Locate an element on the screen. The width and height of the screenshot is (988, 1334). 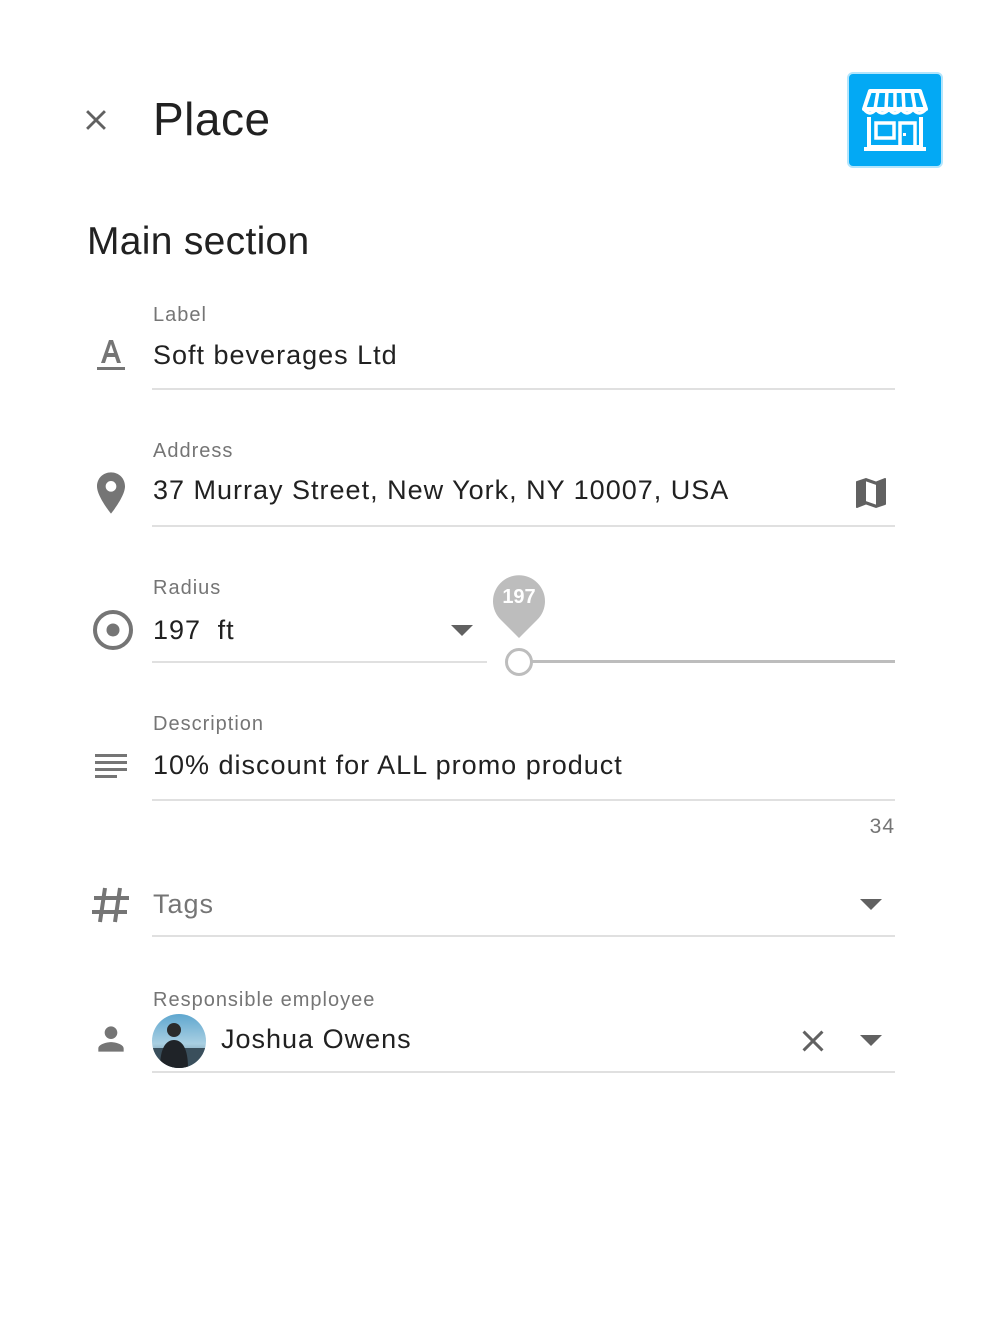
description-field-label: Description is located at coordinates (209, 724).